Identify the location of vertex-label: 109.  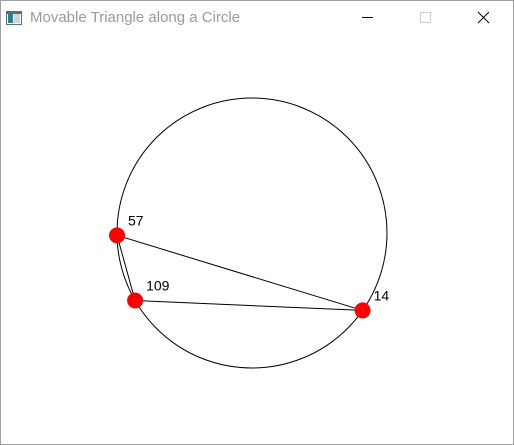
(158, 286).